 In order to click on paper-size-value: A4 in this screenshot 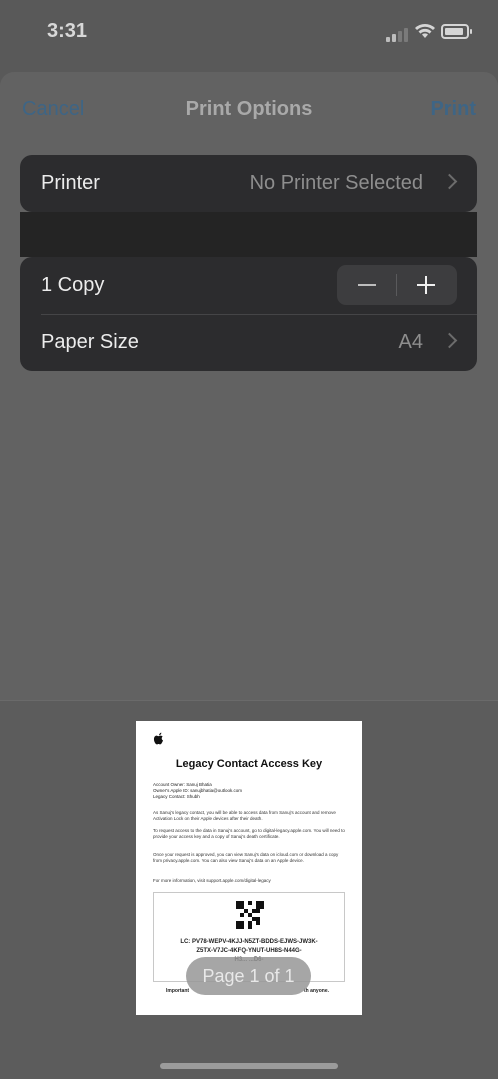, I will do `click(410, 342)`.